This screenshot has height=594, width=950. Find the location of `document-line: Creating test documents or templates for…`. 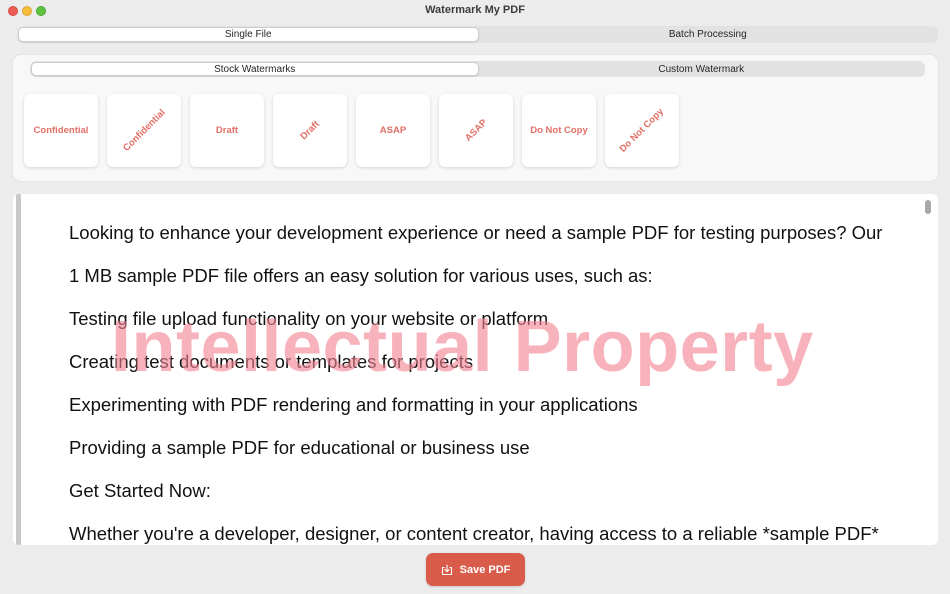

document-line: Creating test documents or templates for… is located at coordinates (271, 361).